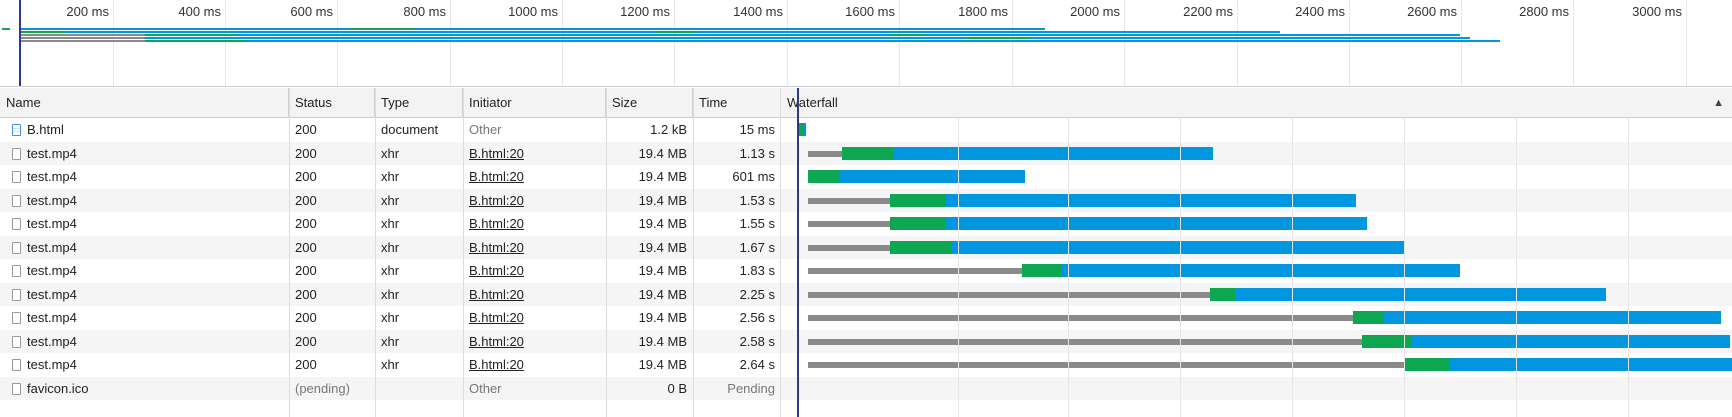  I want to click on column-header-type: Type, so click(419, 103).